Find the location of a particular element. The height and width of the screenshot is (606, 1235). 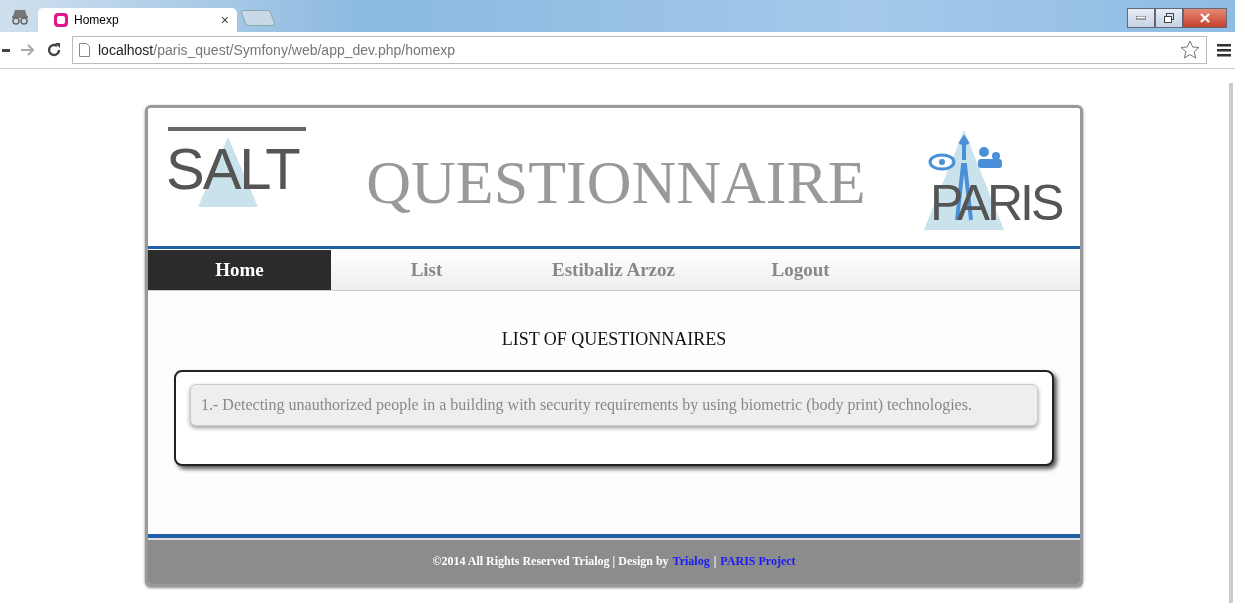

nav-tab: Estibaliz Arzoz is located at coordinates (613, 270).